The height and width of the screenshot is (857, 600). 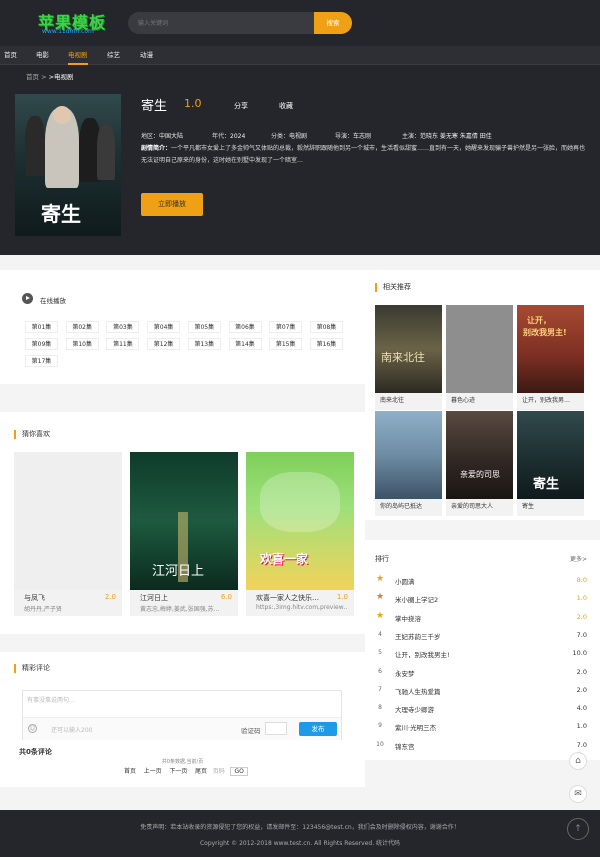 What do you see at coordinates (481, 691) in the screenshot?
I see `ranking-item: 7 飞驰人生热爱篇 2.0` at bounding box center [481, 691].